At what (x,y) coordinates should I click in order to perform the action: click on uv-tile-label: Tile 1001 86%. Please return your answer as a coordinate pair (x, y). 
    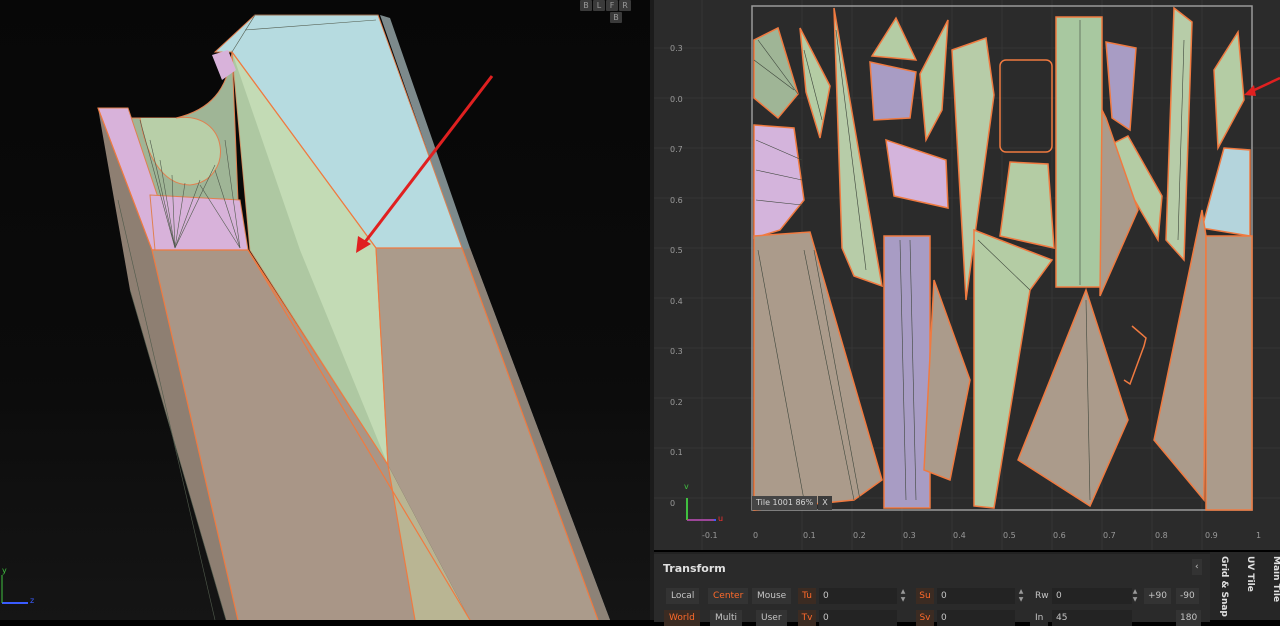
    Looking at the image, I should click on (785, 503).